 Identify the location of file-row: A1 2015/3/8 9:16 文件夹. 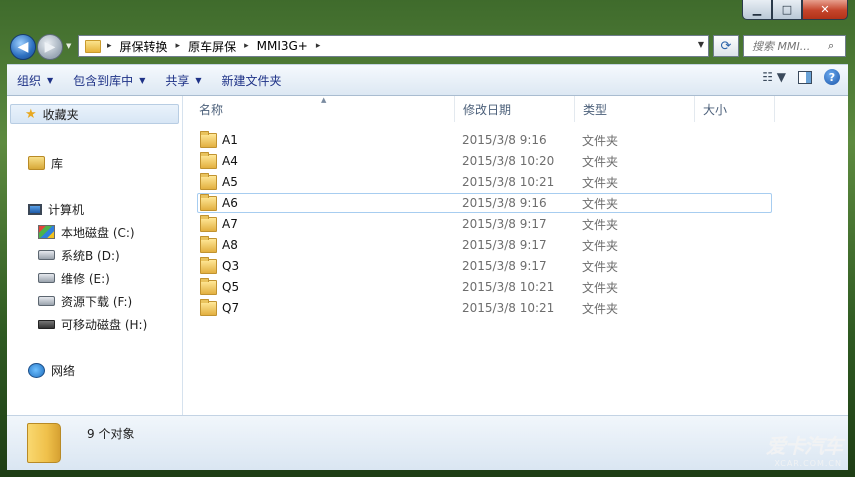
(484, 140).